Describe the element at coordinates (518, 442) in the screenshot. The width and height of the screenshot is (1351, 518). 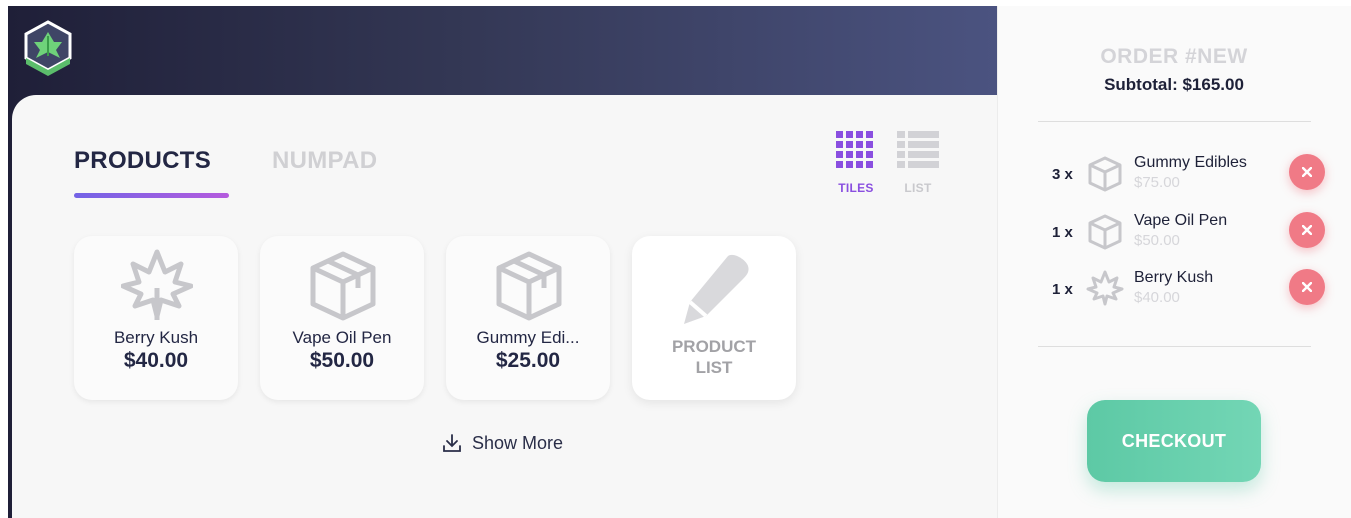
I see `show-more-label: Show More` at that location.